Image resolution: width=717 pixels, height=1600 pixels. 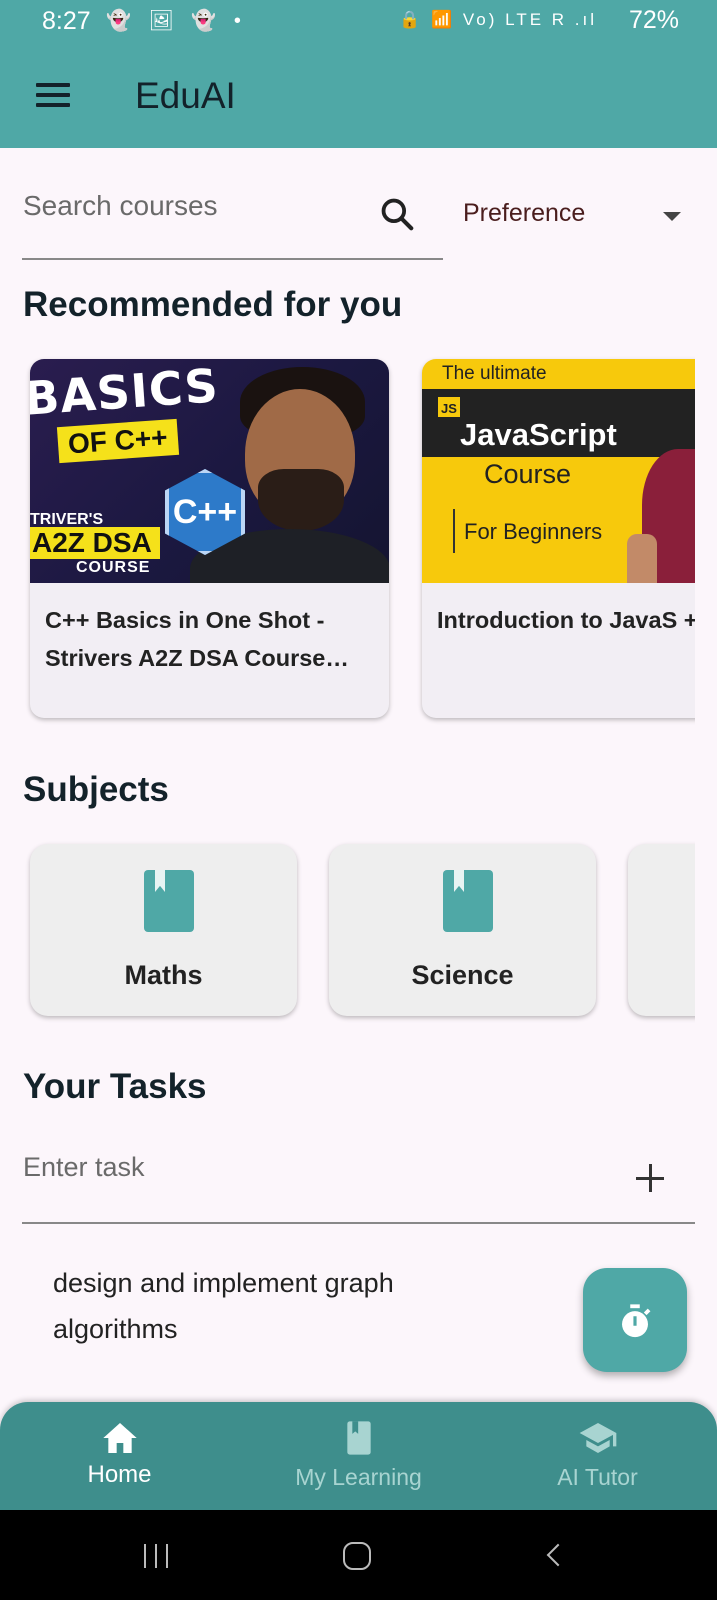 What do you see at coordinates (358, 1223) in the screenshot?
I see `task-input-underline` at bounding box center [358, 1223].